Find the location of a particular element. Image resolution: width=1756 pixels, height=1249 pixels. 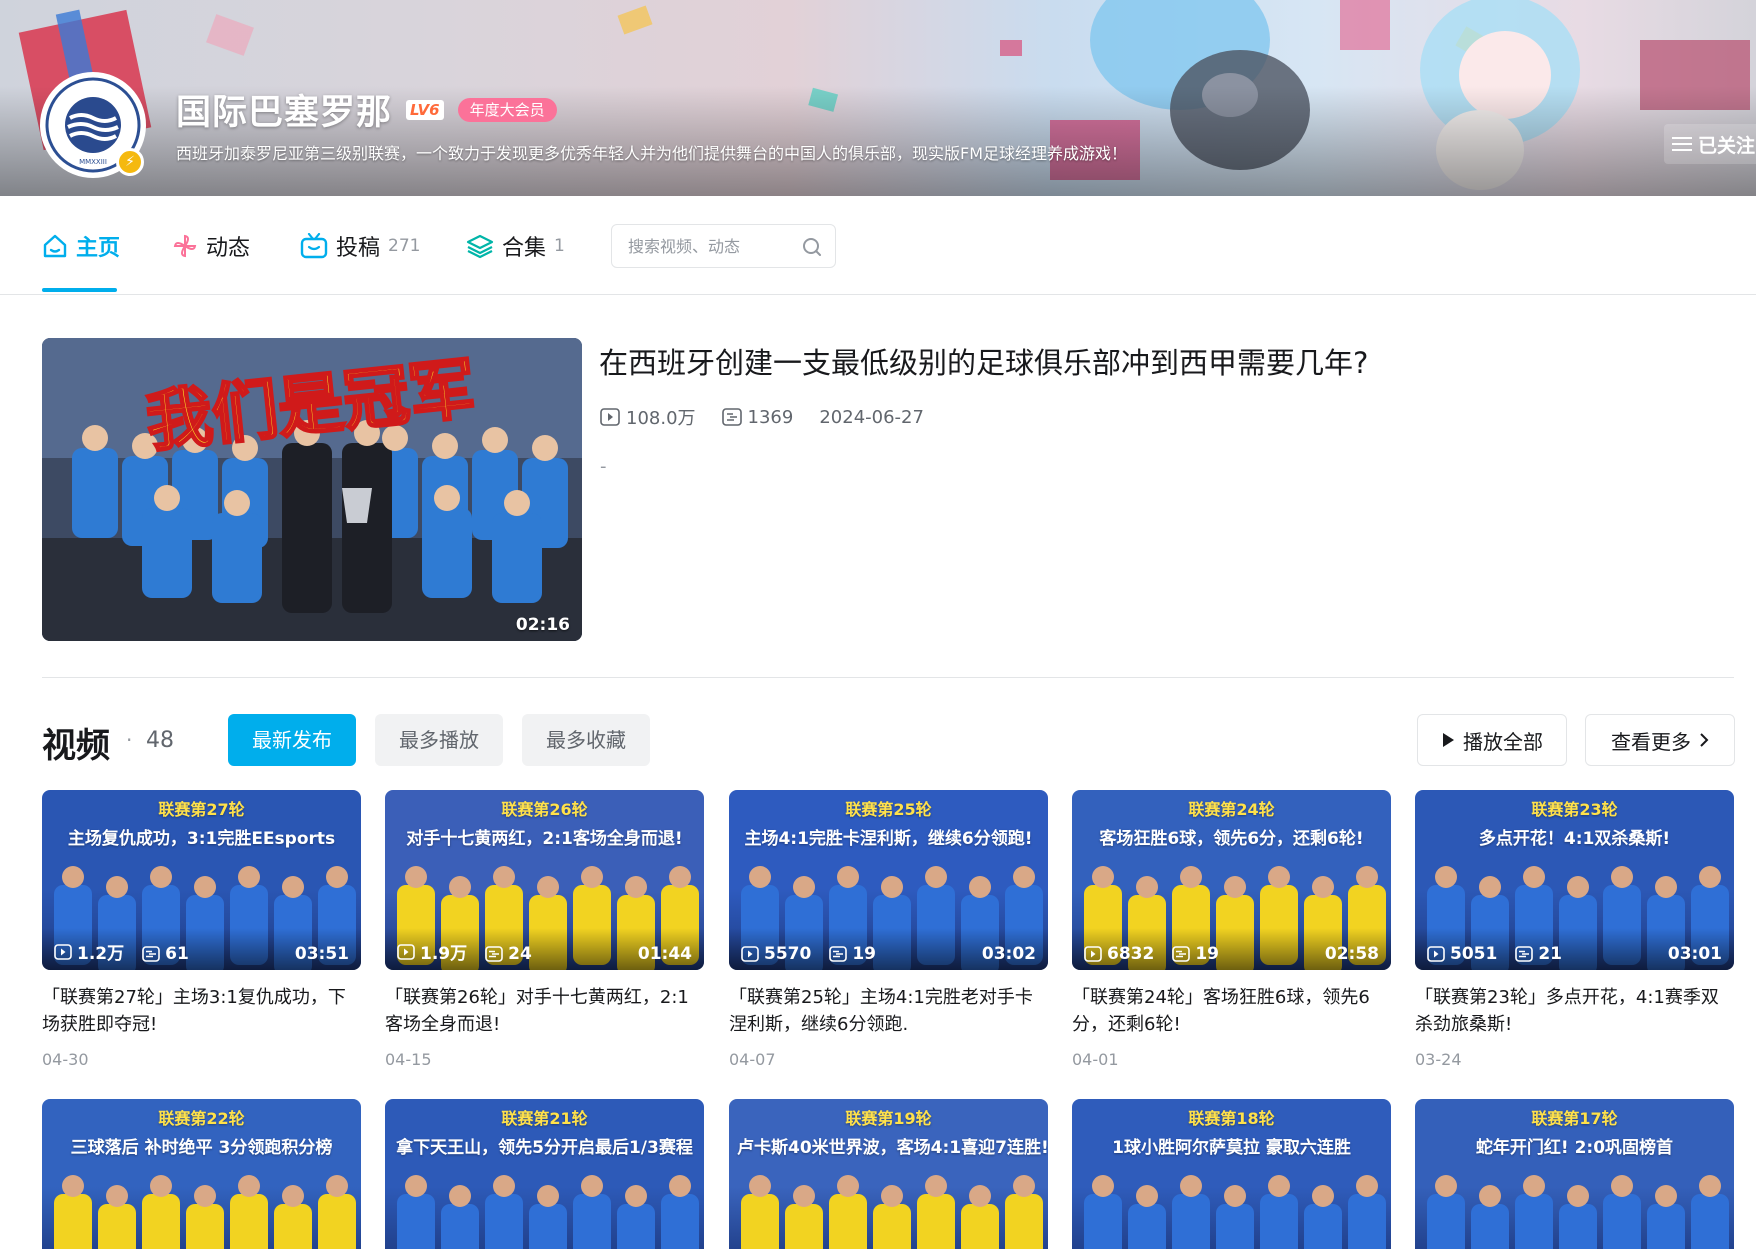

play-all-label: 播放全部 is located at coordinates (1503, 741).